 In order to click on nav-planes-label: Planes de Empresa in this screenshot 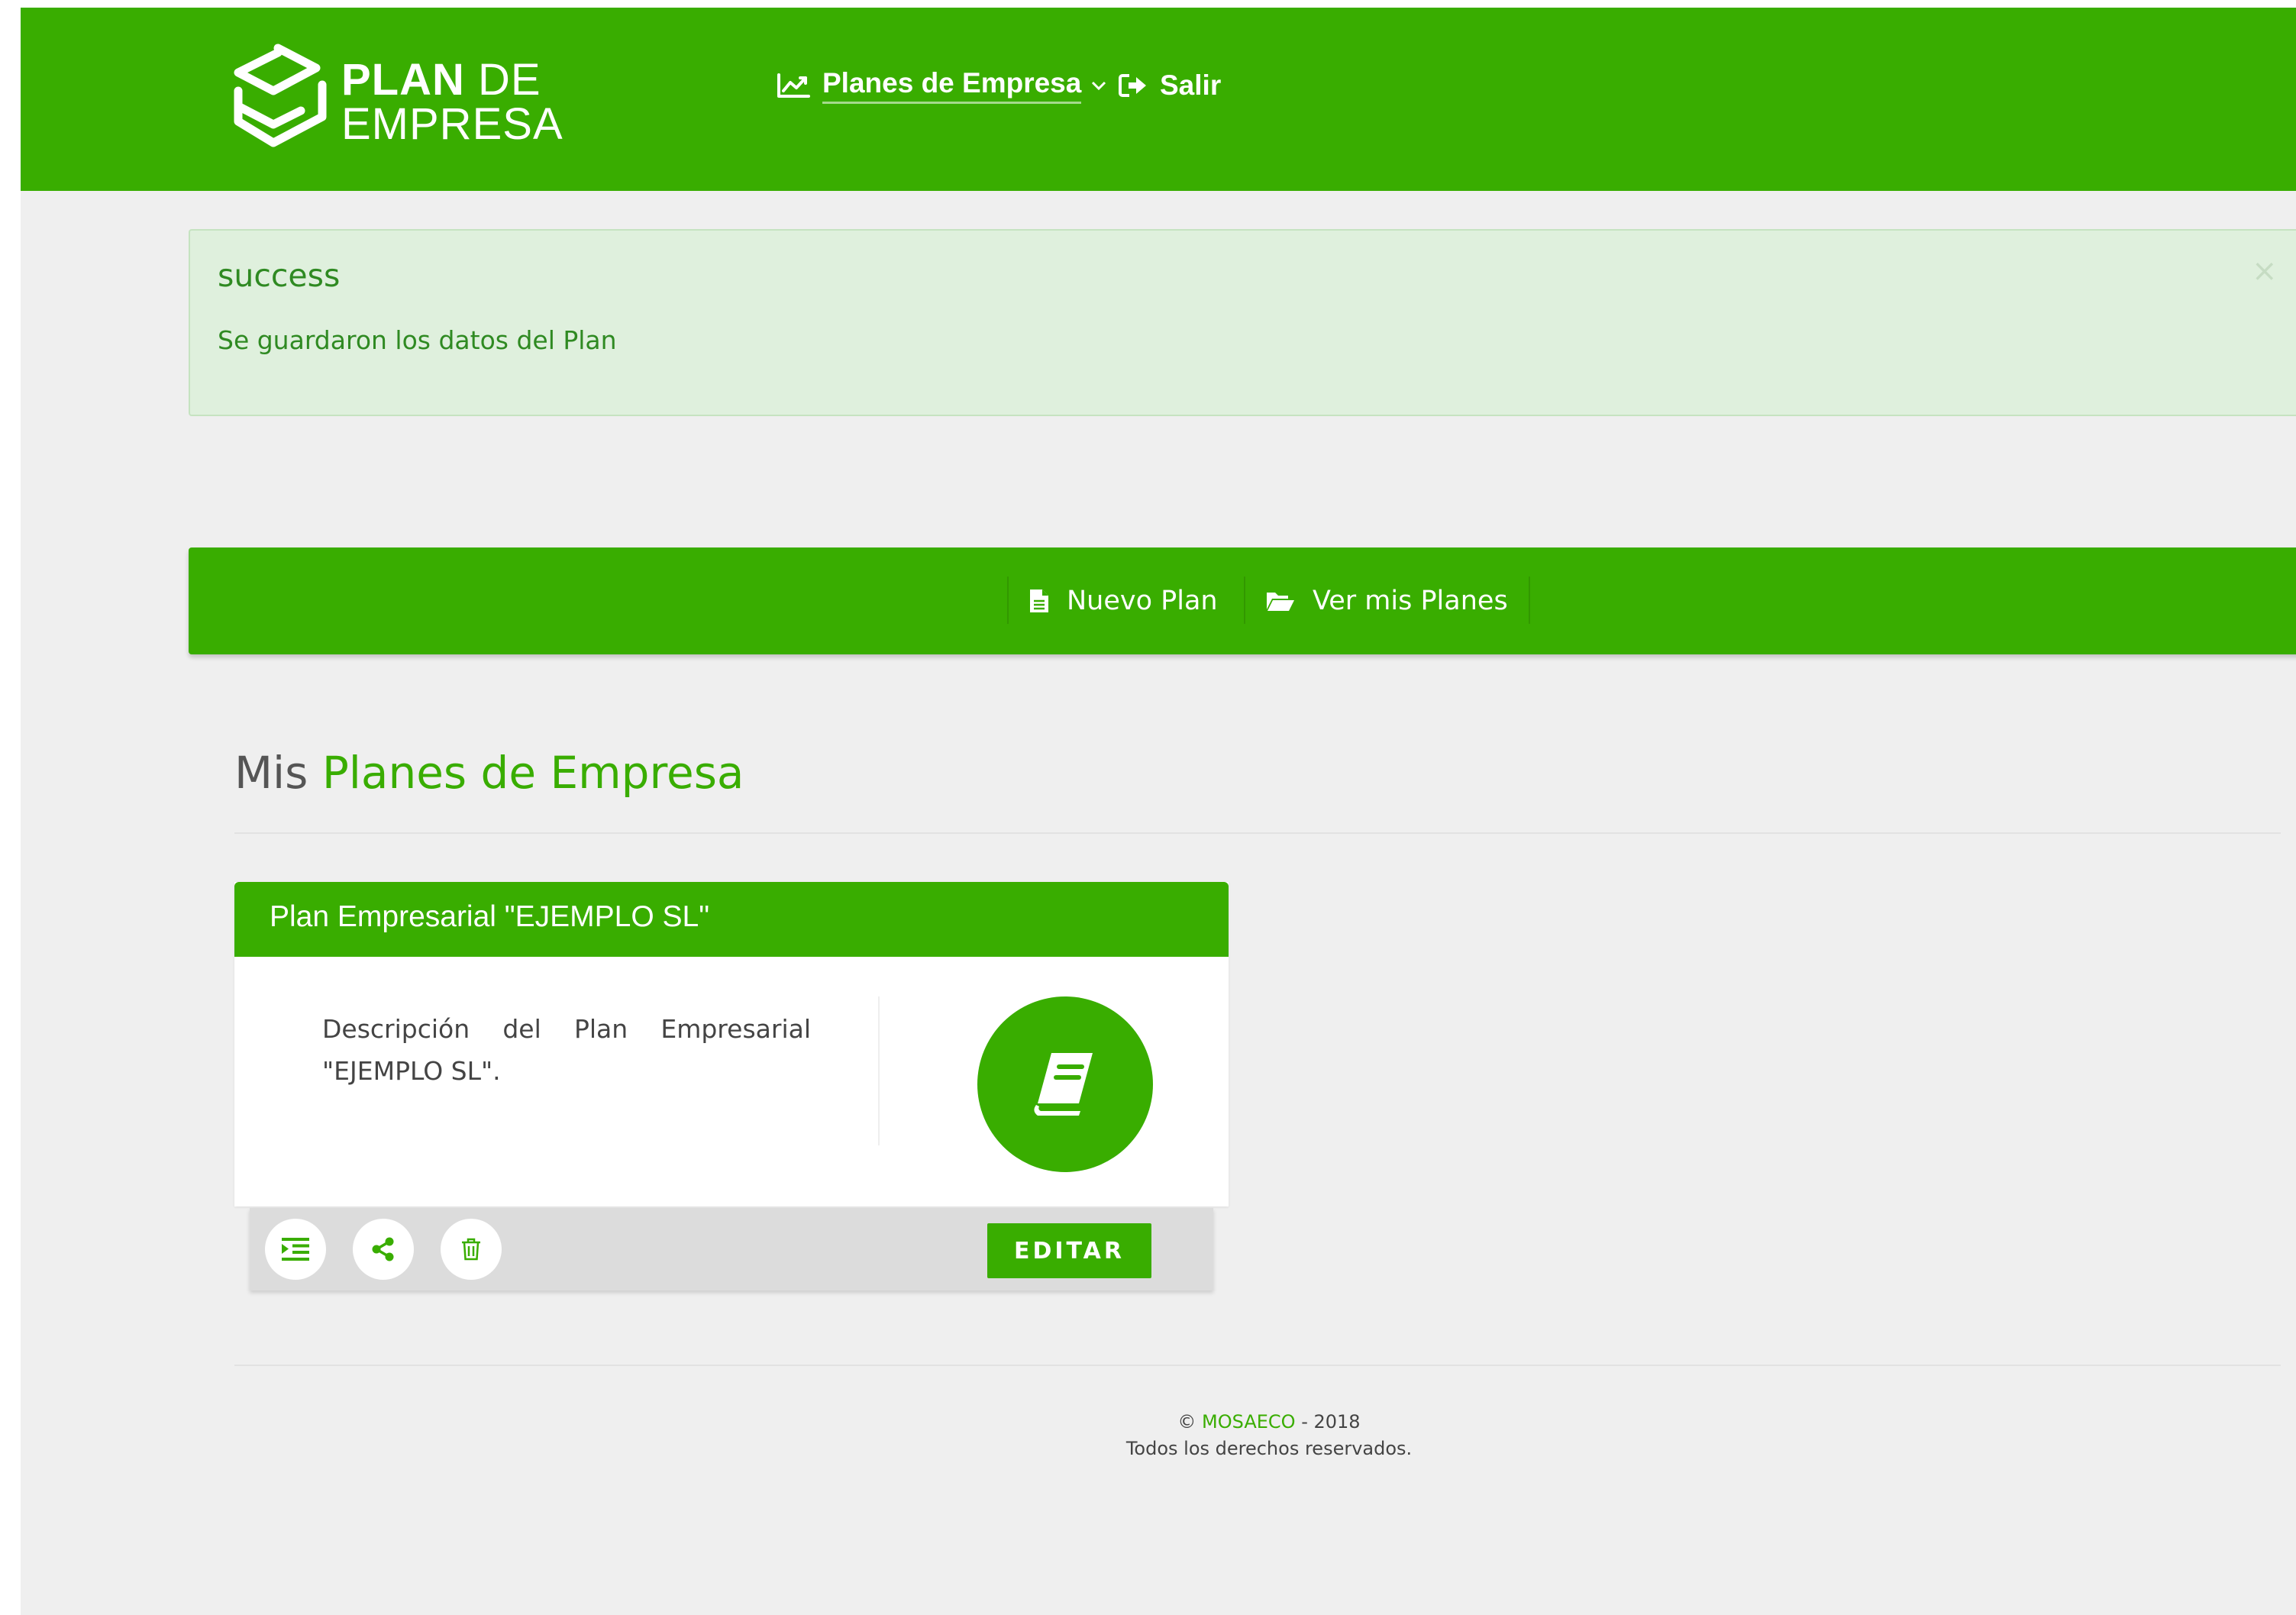, I will do `click(952, 85)`.